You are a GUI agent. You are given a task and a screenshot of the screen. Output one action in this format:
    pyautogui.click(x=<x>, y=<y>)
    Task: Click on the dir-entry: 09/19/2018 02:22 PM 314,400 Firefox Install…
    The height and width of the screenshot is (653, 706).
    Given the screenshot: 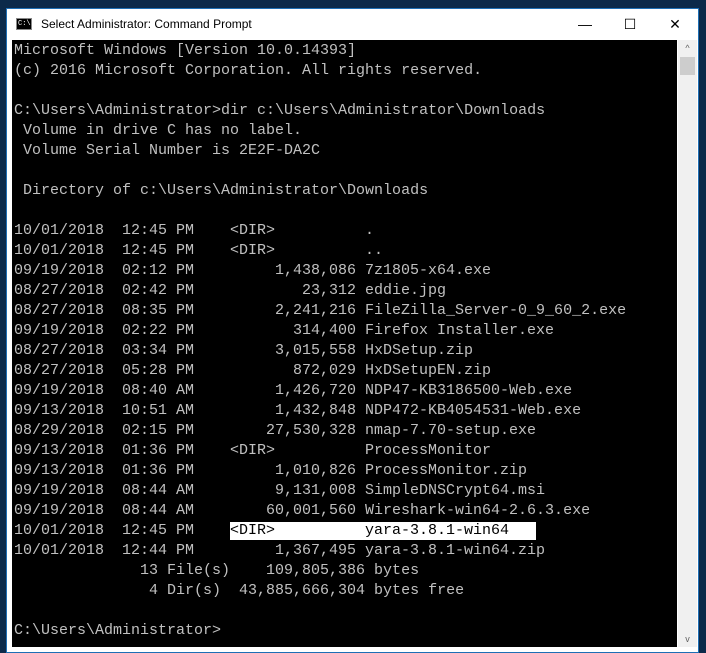 What is the action you would take?
    pyautogui.click(x=320, y=331)
    